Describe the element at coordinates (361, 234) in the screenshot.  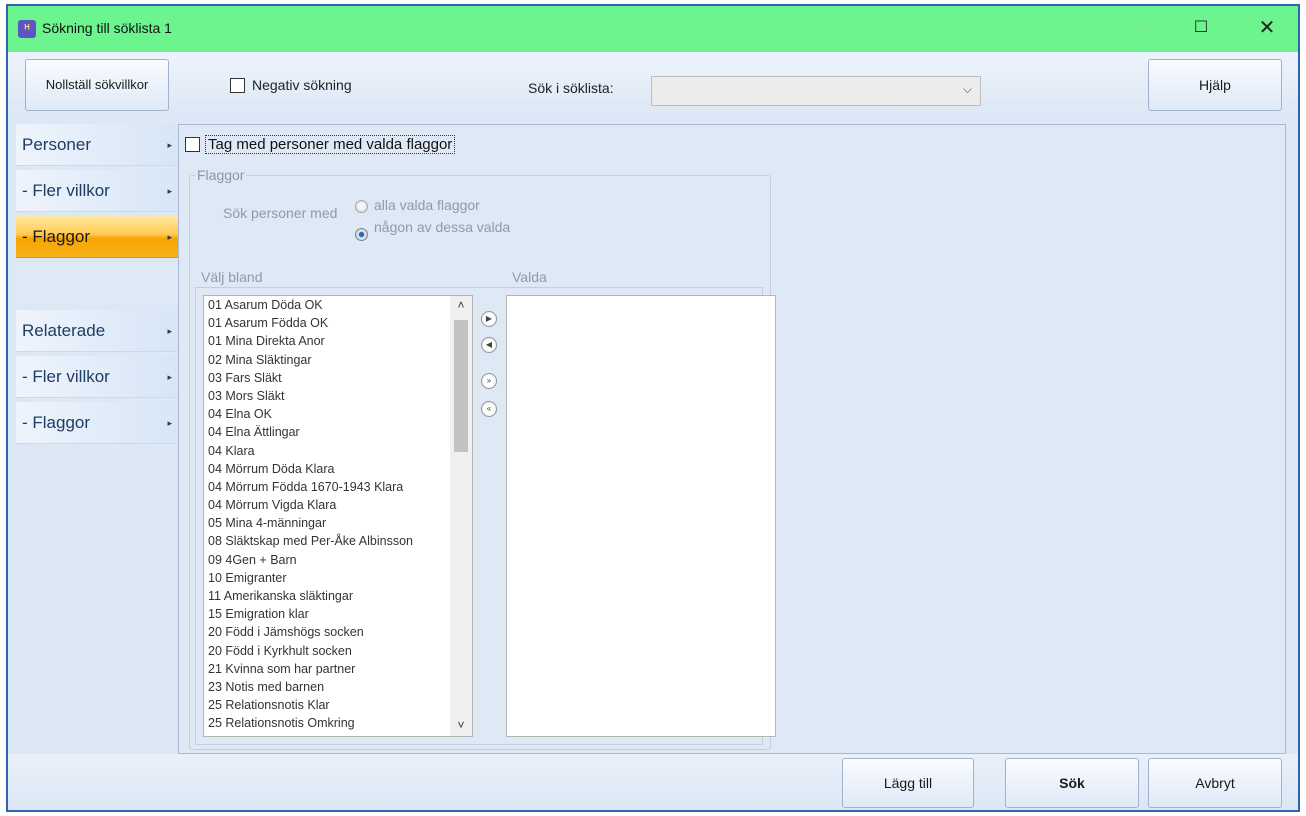
I see `radio-any-flags` at that location.